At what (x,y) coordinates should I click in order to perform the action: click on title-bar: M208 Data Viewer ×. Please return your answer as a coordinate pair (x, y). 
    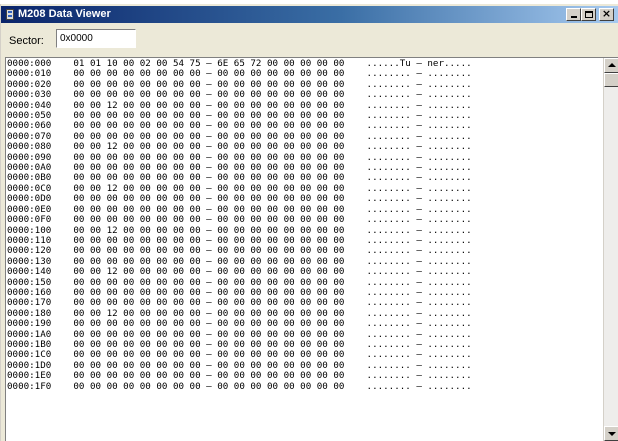
    Looking at the image, I should click on (309, 14).